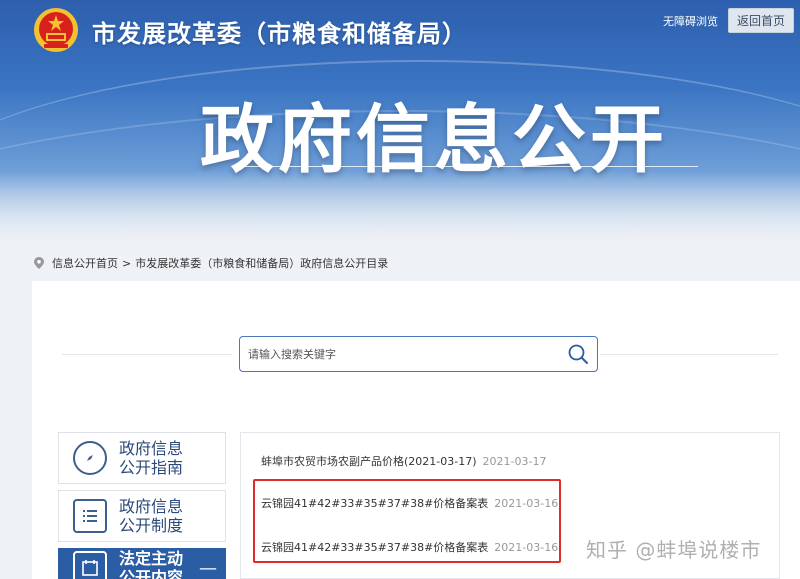  I want to click on list-item: 蚌埠市农贸市场农副产品价格(2021-03-17) 2021-03-17, so click(403, 461).